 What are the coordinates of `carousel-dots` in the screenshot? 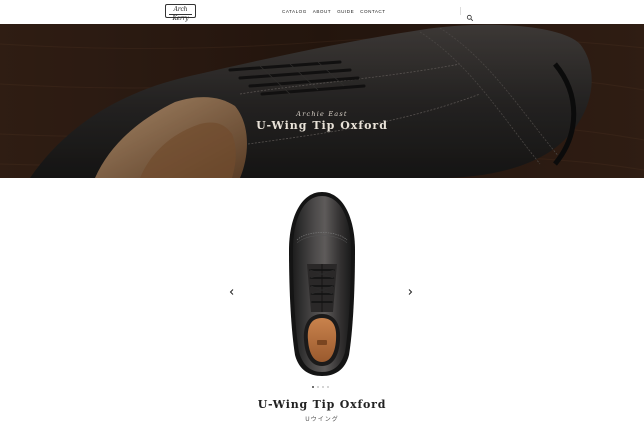 It's located at (320, 387).